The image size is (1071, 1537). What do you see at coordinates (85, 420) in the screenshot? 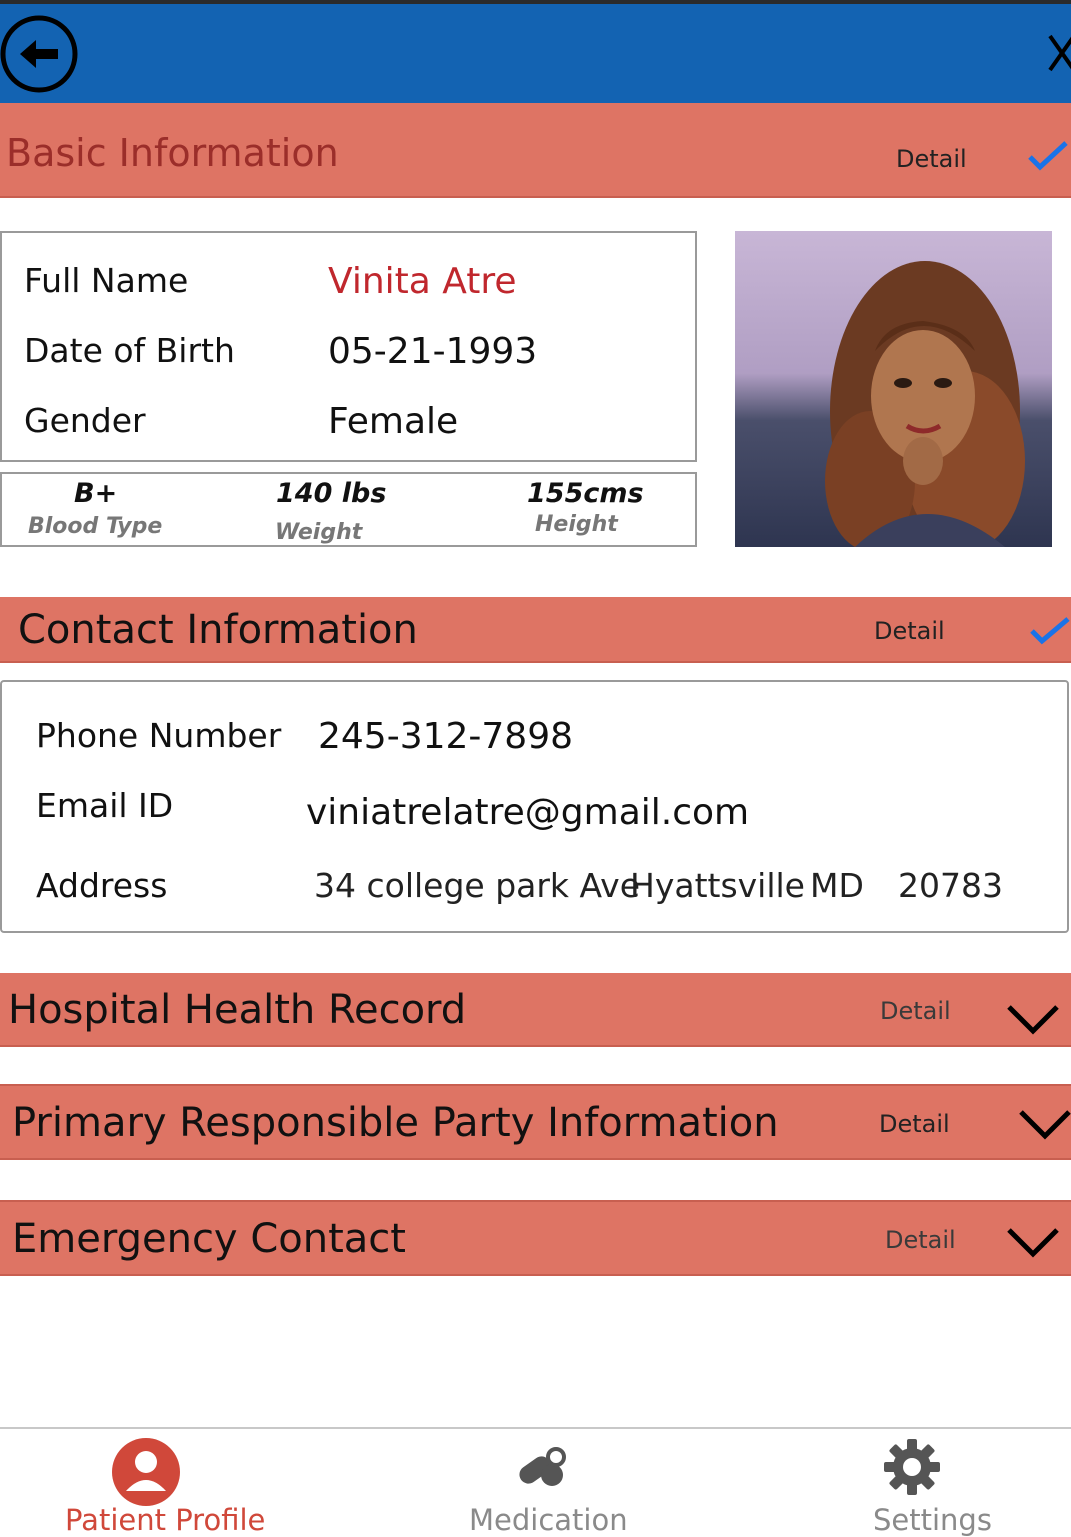
I see `gender-label: Gender` at bounding box center [85, 420].